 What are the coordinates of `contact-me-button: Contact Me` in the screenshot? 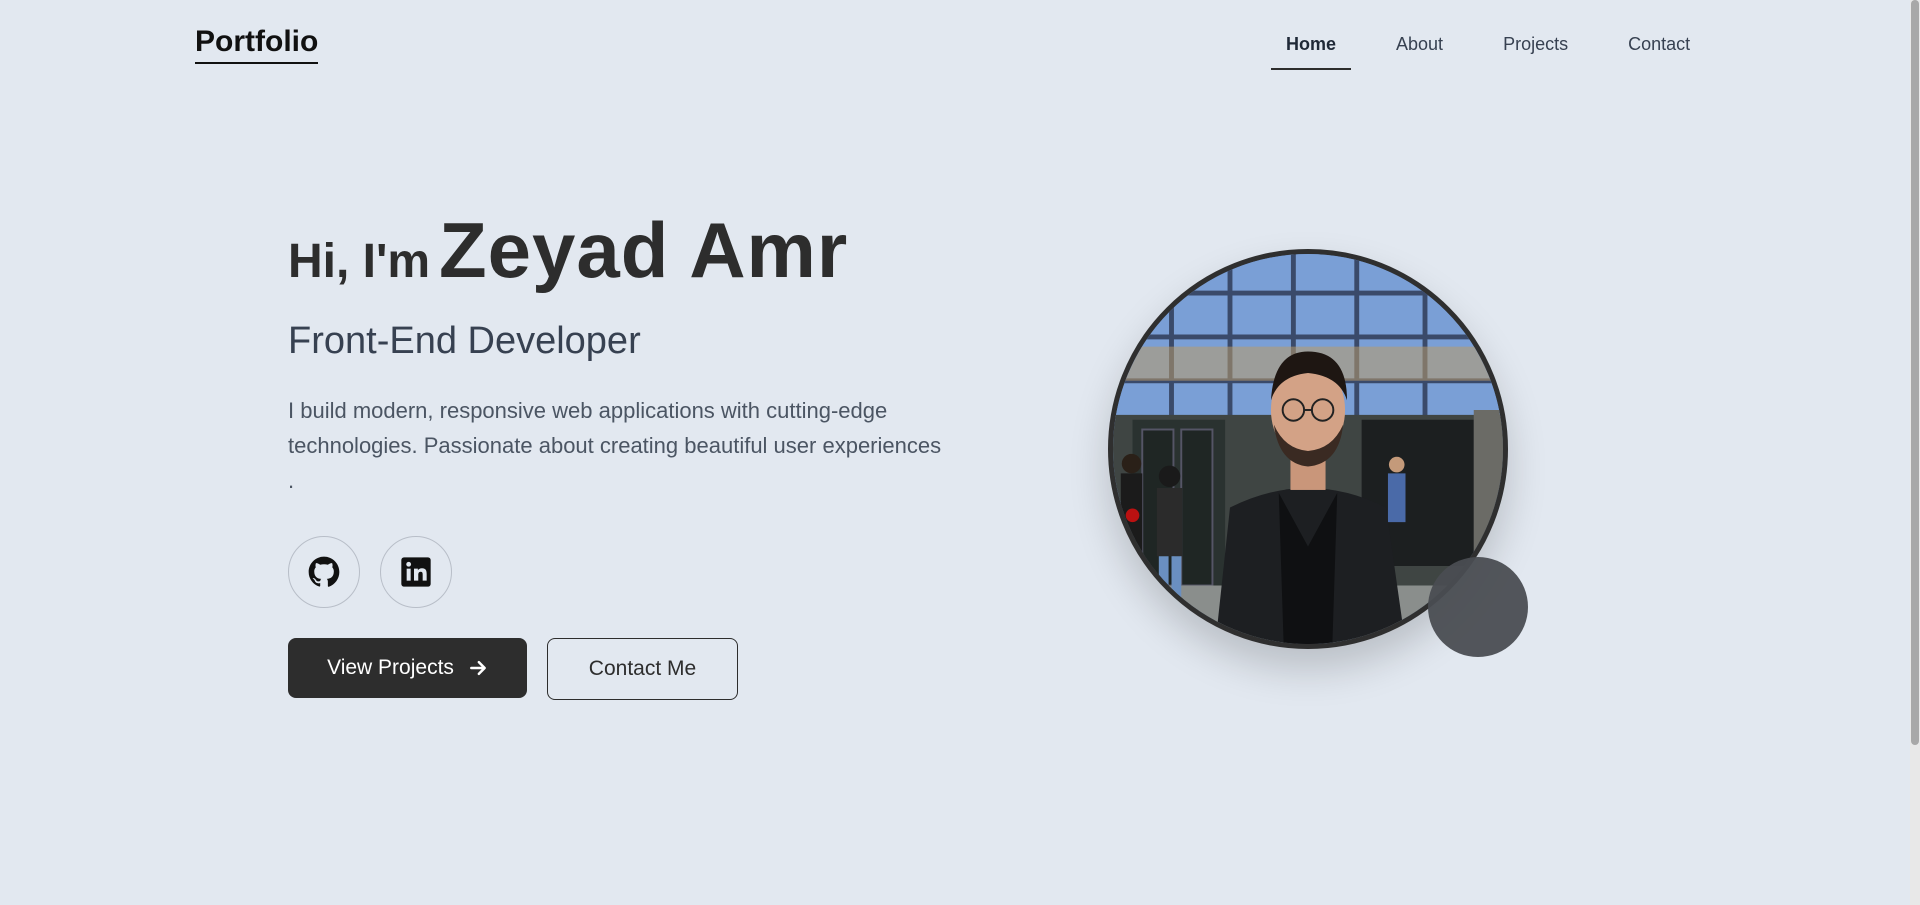 It's located at (642, 669).